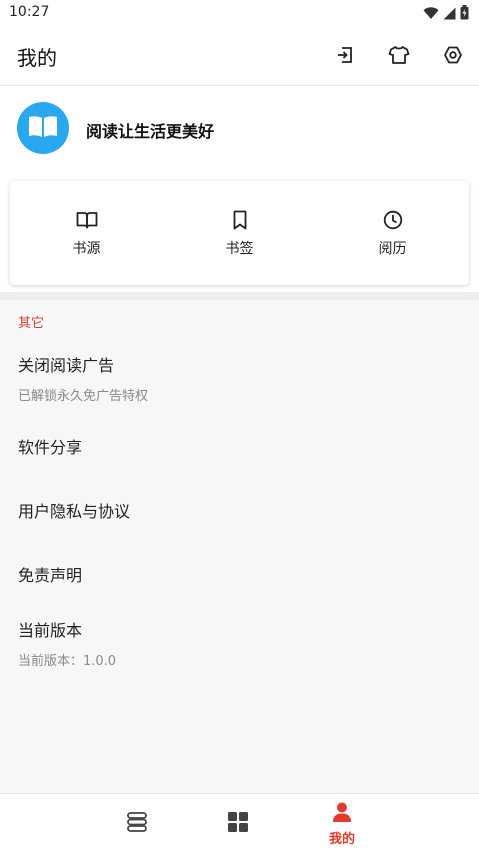 The height and width of the screenshot is (852, 479). I want to click on status-time: 10:27, so click(29, 12).